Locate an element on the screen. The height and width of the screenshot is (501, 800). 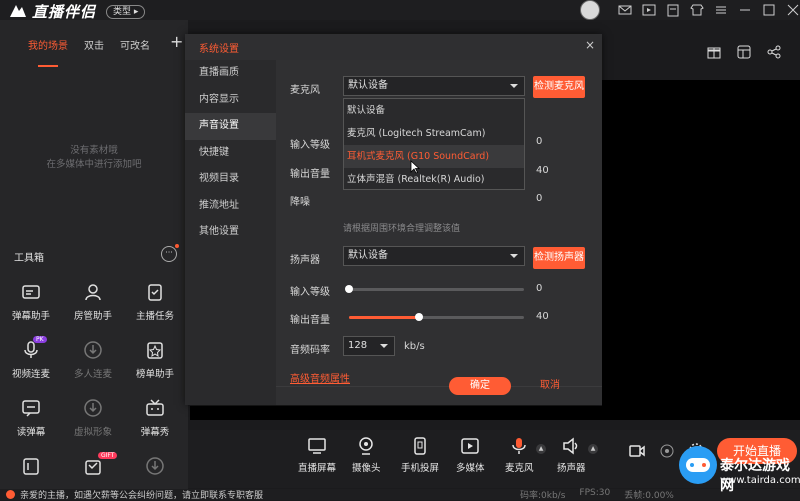
tool-multi-link: 多人连麦 is located at coordinates (93, 358).